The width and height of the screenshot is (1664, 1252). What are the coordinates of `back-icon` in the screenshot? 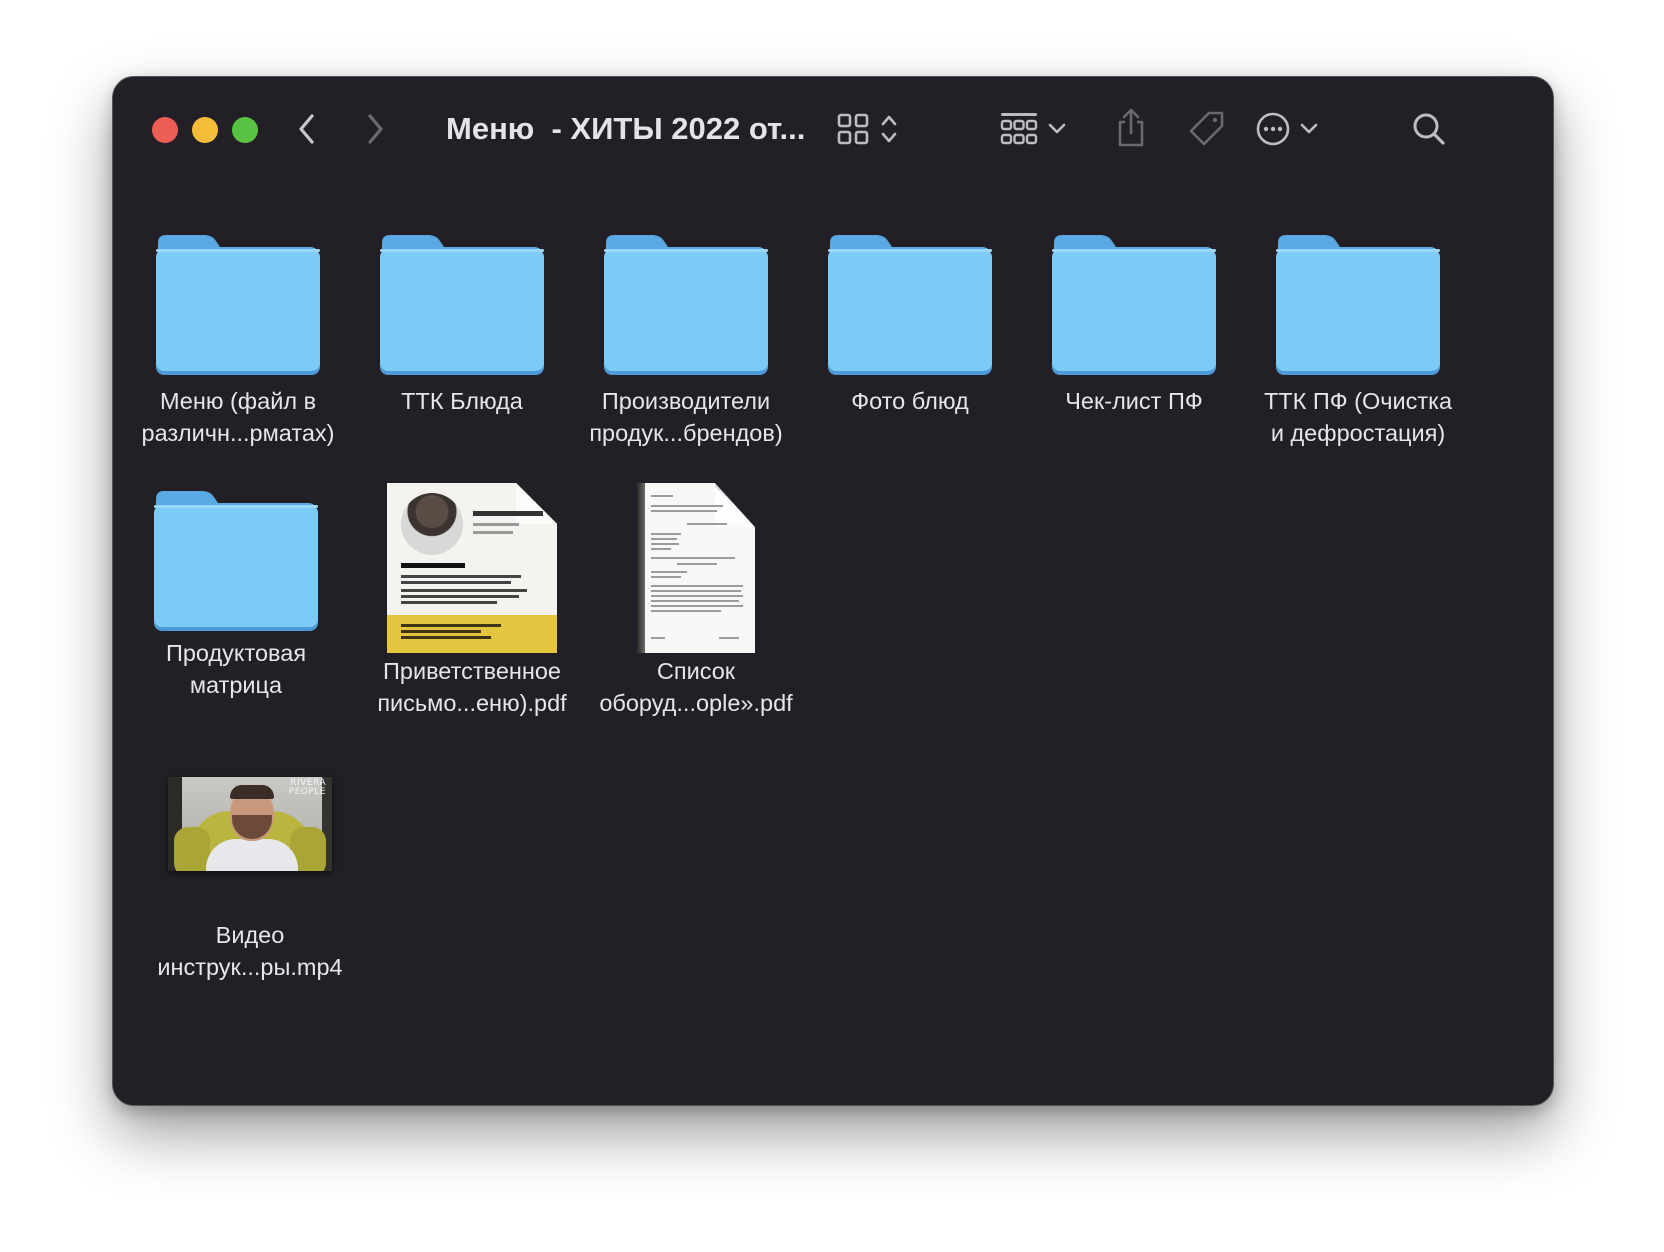 It's located at (307, 129).